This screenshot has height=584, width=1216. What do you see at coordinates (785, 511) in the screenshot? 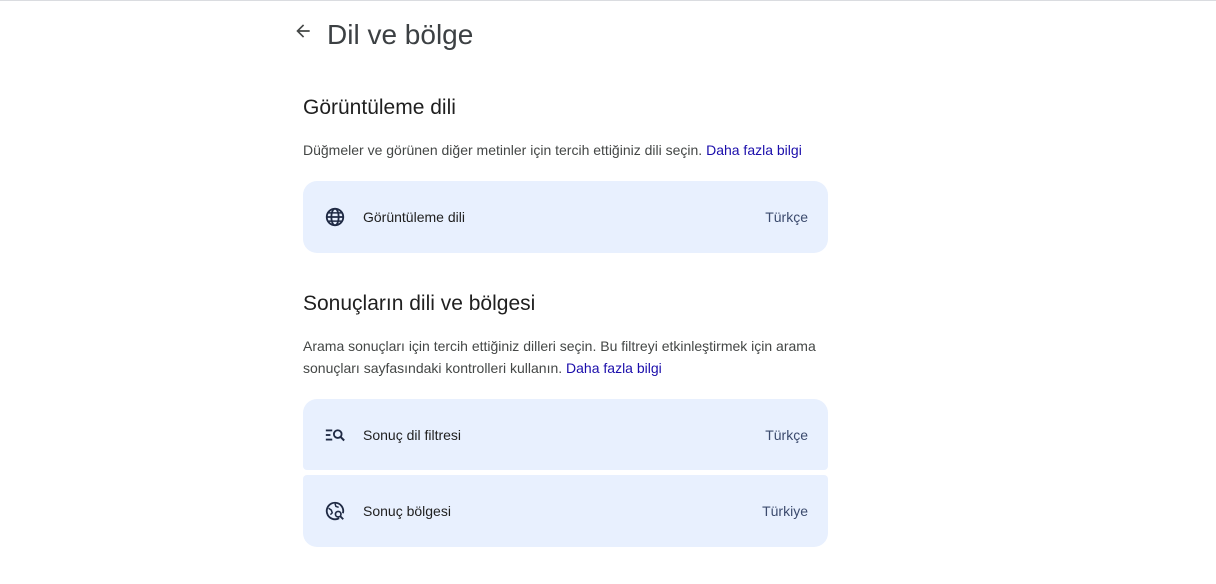
I see `setting-value: Türkiye` at bounding box center [785, 511].